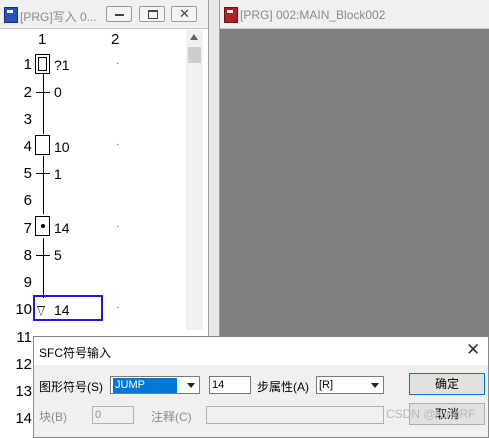 Image resolution: width=489 pixels, height=438 pixels. I want to click on vertical-scrollbar, so click(194, 180).